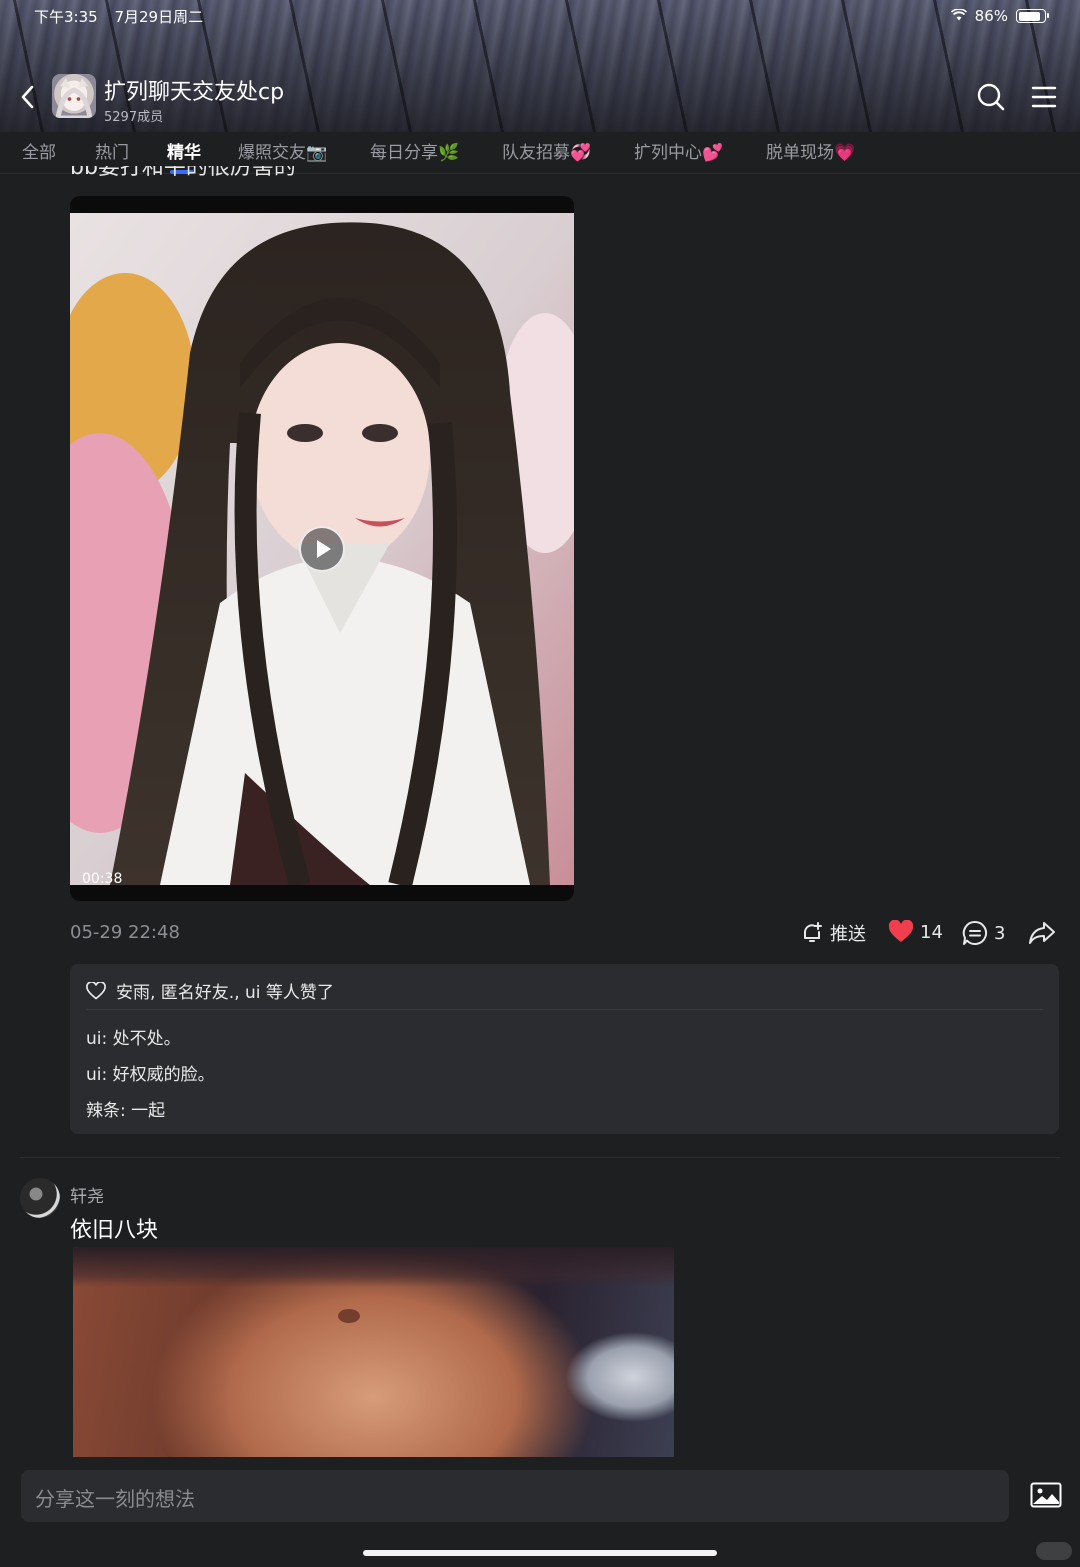 The width and height of the screenshot is (1080, 1567). Describe the element at coordinates (1032, 16) in the screenshot. I see `battery-icon` at that location.